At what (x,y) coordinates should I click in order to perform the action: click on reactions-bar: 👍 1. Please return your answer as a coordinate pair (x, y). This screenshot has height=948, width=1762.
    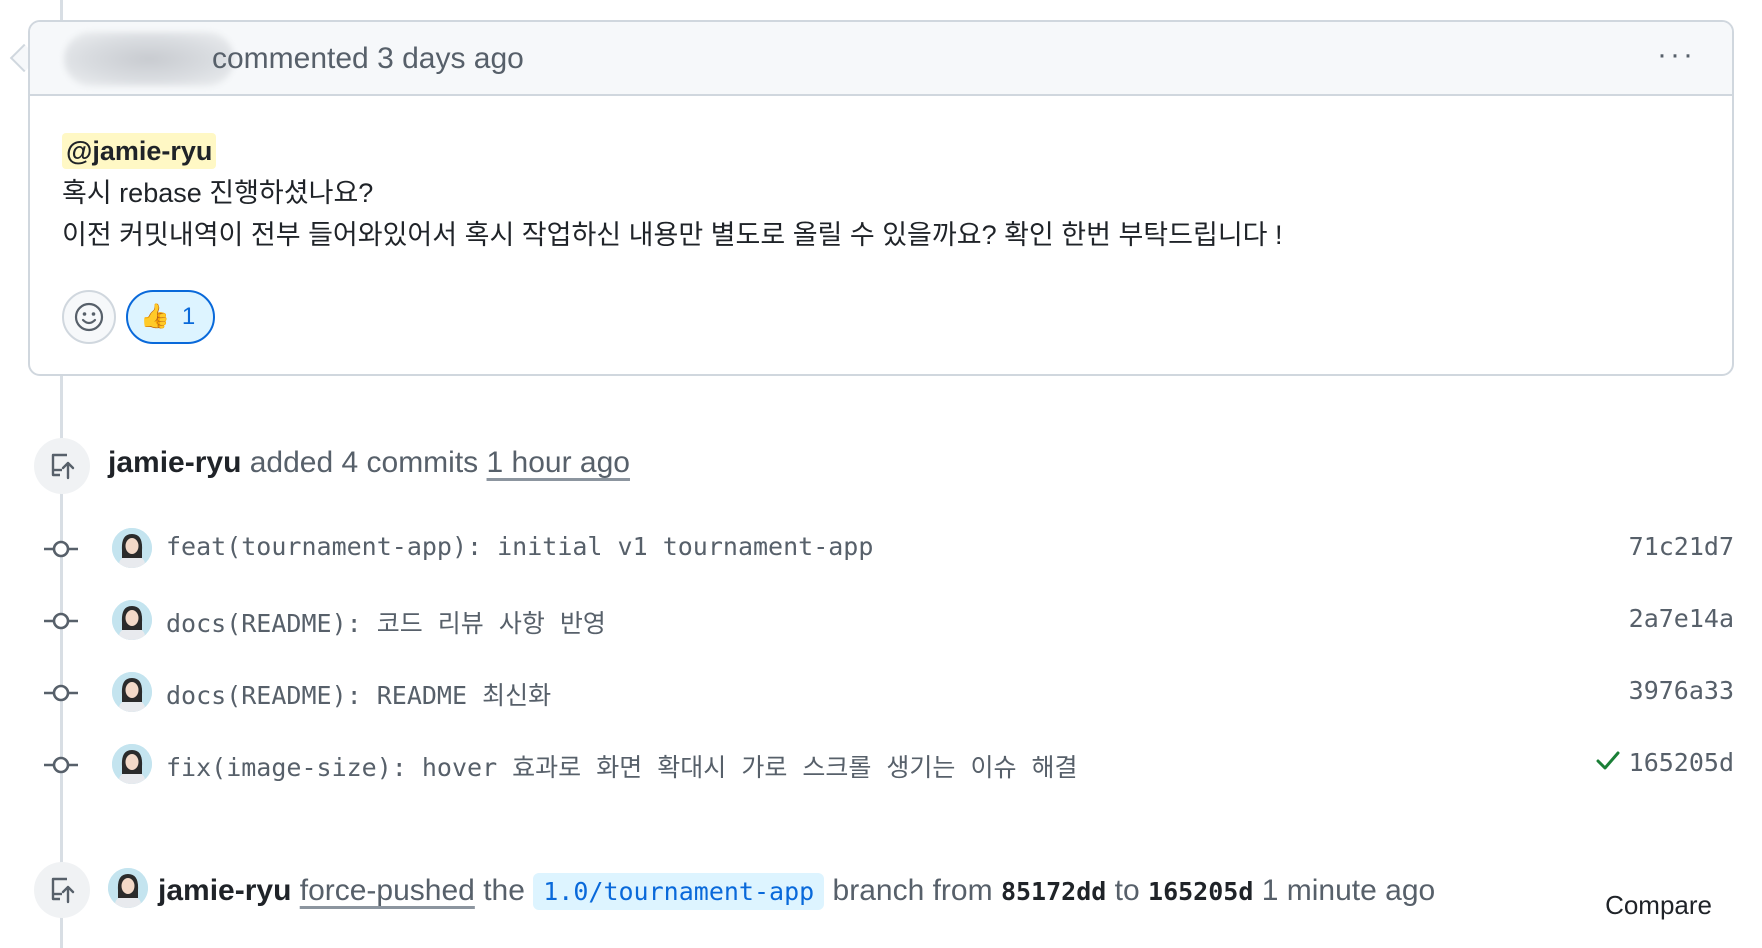
    Looking at the image, I should click on (139, 317).